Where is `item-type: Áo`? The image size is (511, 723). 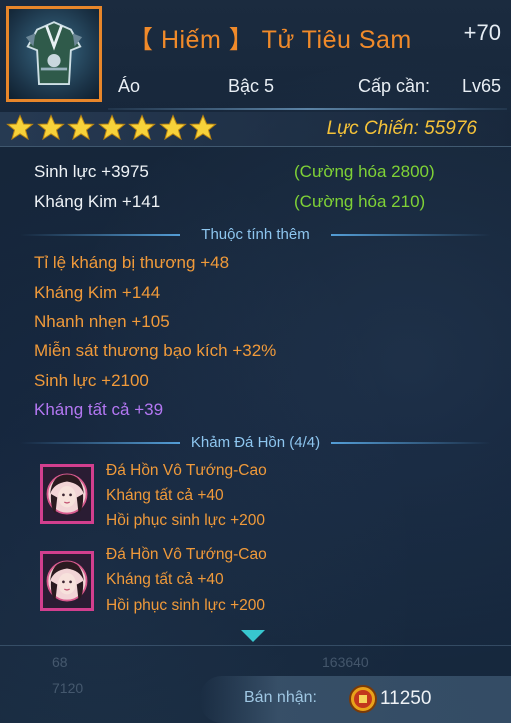 item-type: Áo is located at coordinates (129, 86).